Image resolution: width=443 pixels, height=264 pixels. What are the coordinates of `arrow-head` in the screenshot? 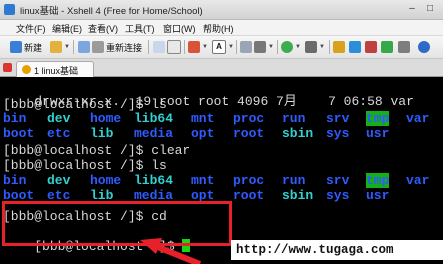 It's located at (151, 246).